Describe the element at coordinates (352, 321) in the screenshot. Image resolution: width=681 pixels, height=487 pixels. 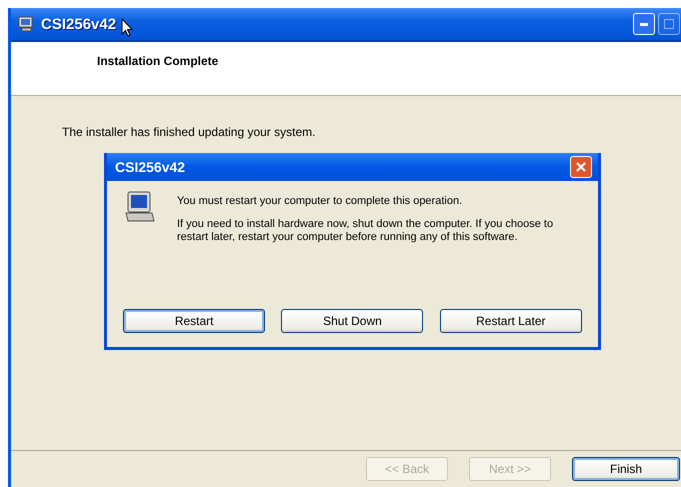
I see `dialog-button: Shut Down` at that location.